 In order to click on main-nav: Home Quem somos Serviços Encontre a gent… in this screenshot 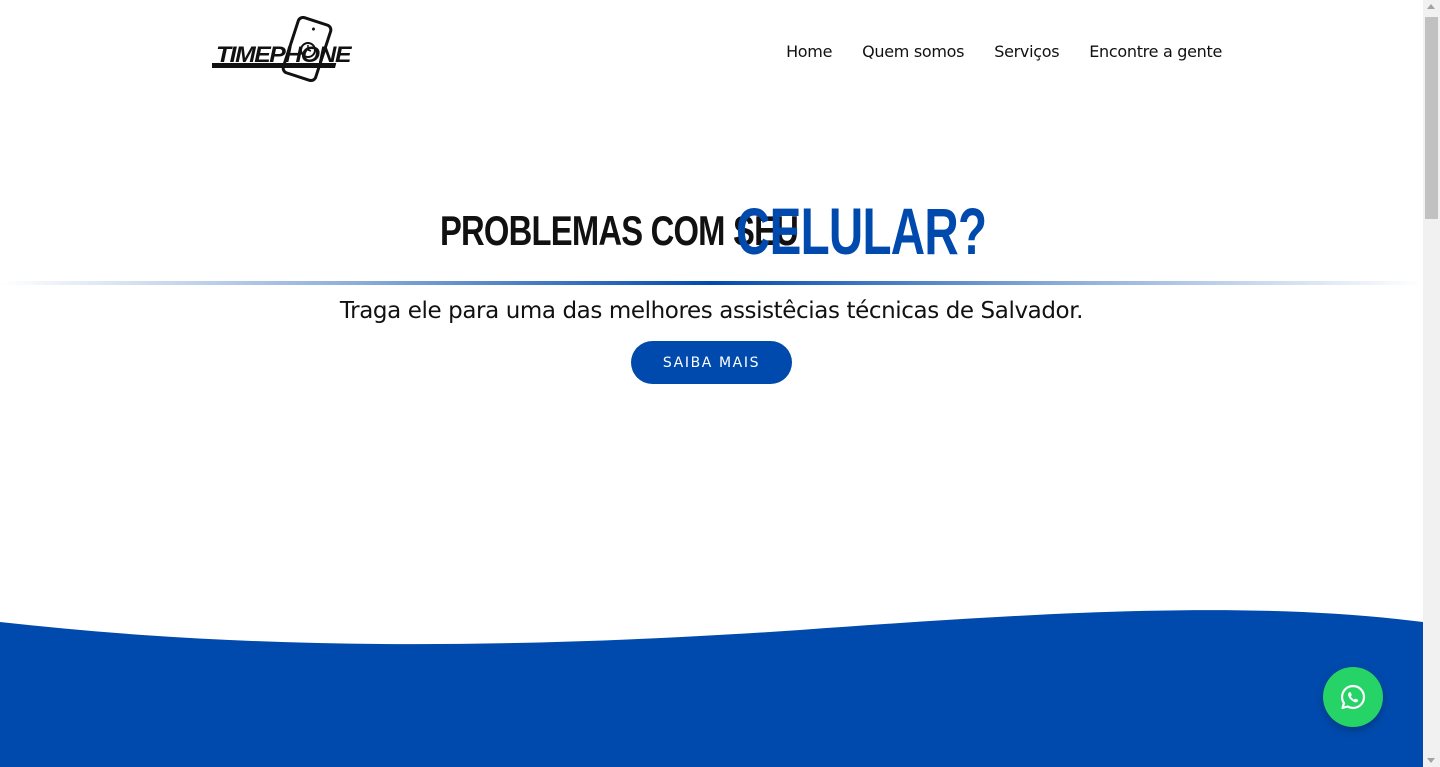, I will do `click(1004, 51)`.